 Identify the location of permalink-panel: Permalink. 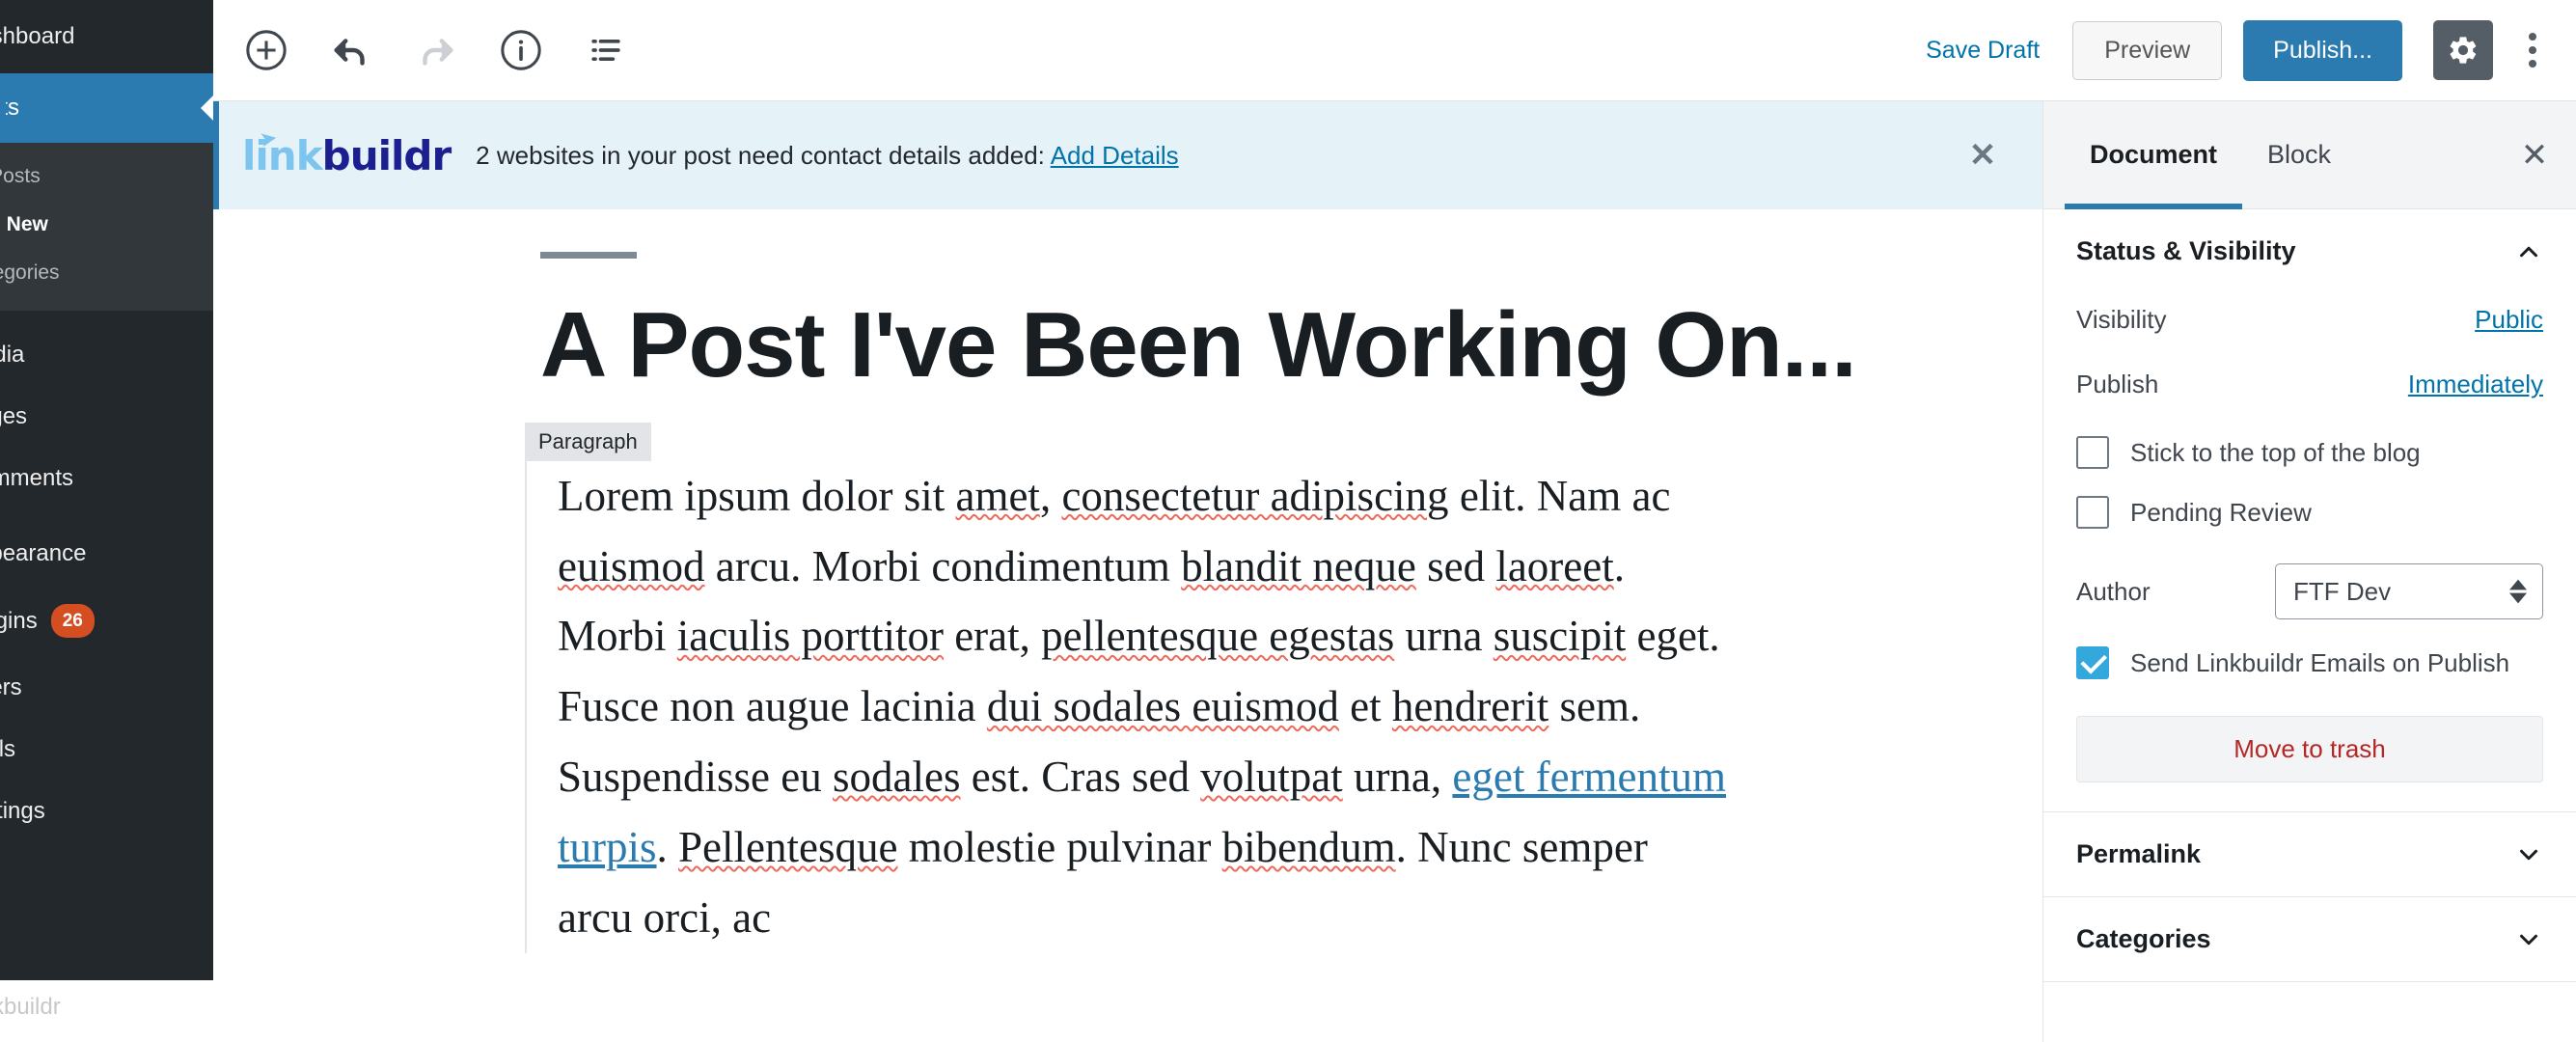
(2310, 854).